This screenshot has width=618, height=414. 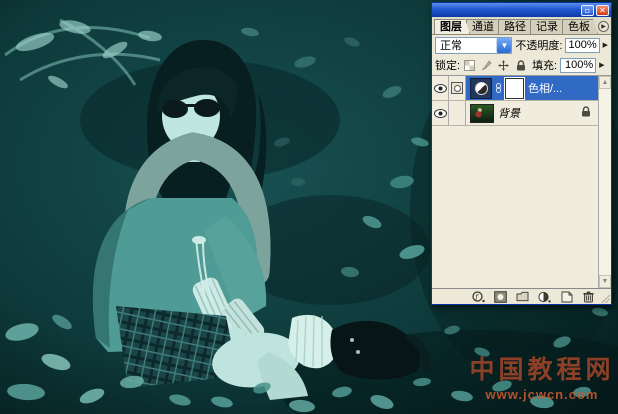 What do you see at coordinates (503, 65) in the screenshot?
I see `lock-position-move-icon` at bounding box center [503, 65].